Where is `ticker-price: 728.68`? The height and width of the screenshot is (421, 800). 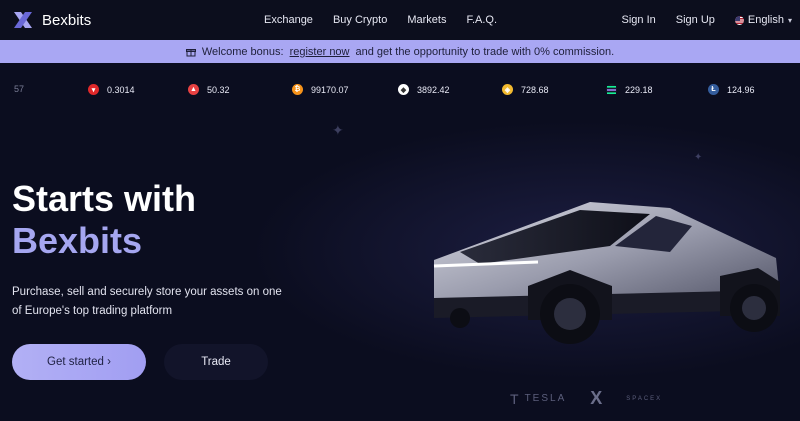
ticker-price: 728.68 is located at coordinates (535, 89).